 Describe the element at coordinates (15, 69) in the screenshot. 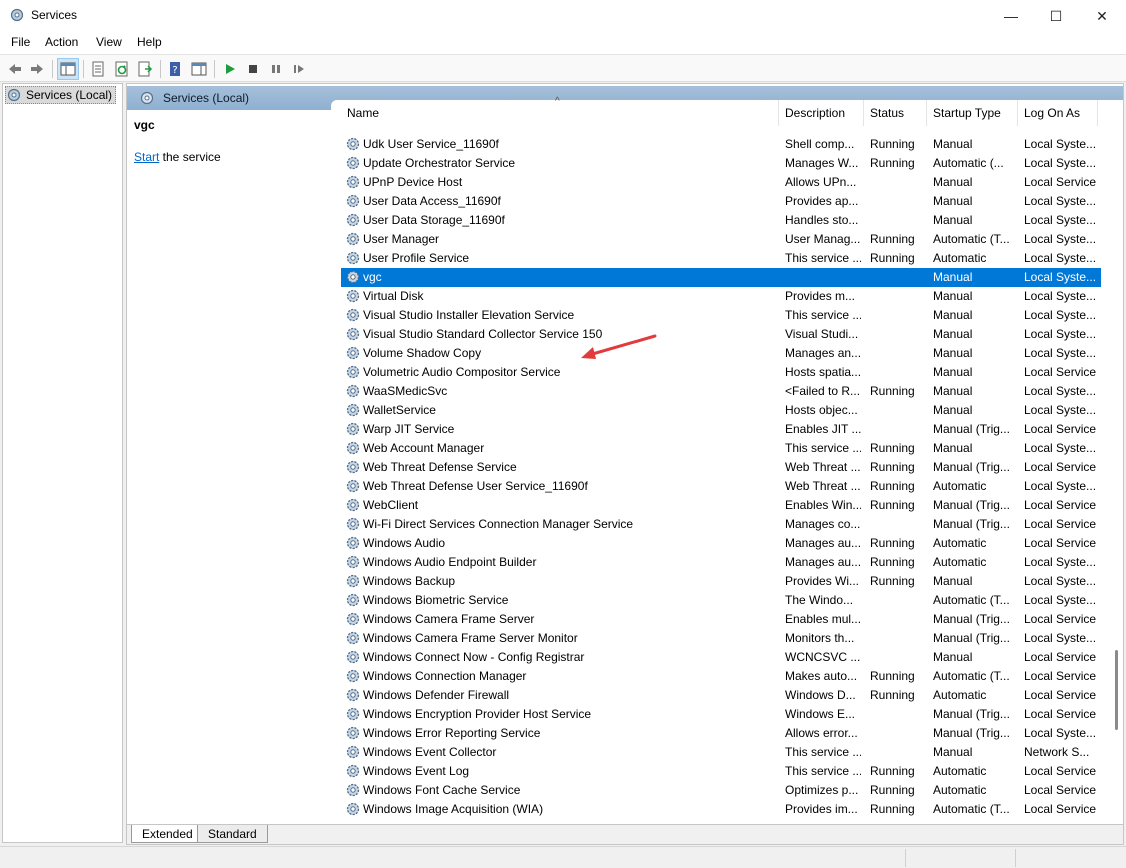

I see `back-button` at that location.